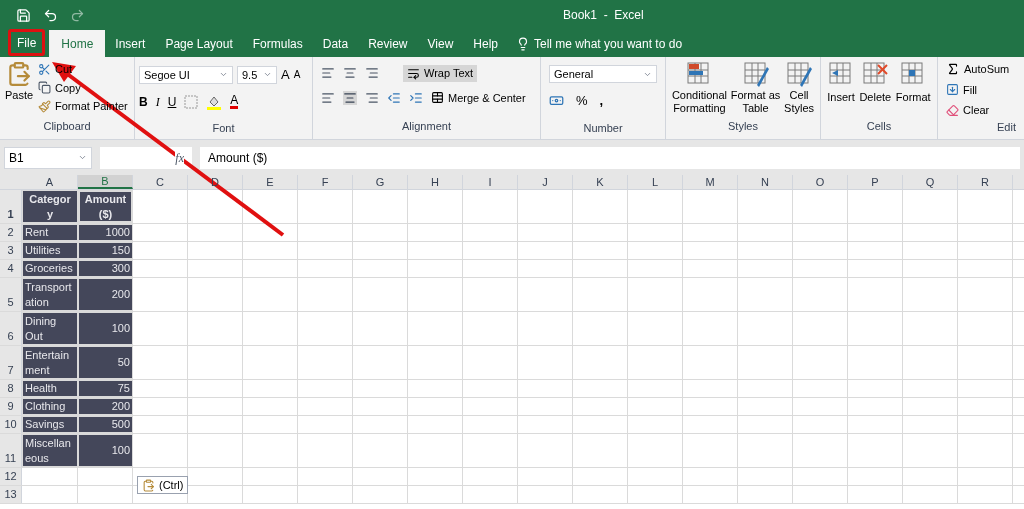 Image resolution: width=1024 pixels, height=509 pixels. What do you see at coordinates (11, 362) in the screenshot?
I see `row-header: 7` at bounding box center [11, 362].